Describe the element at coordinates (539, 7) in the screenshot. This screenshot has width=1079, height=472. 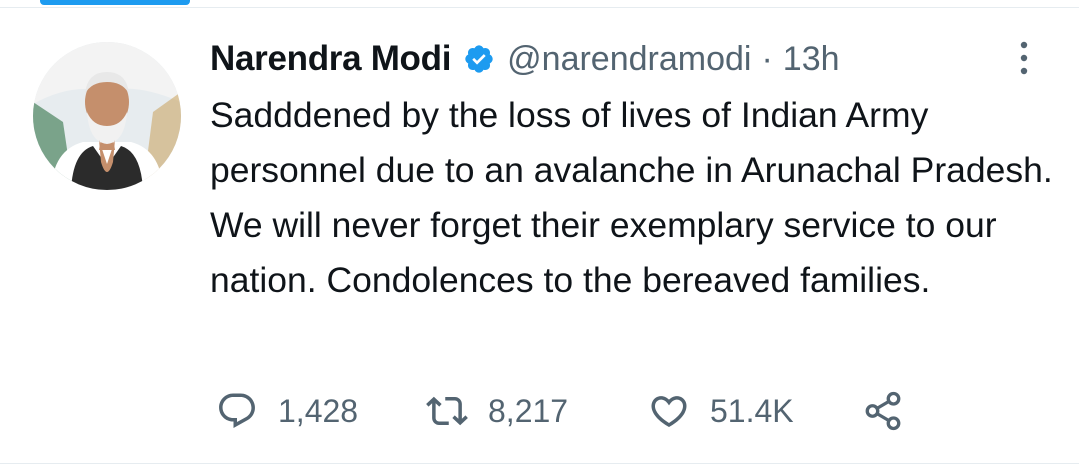
I see `top-divider` at that location.